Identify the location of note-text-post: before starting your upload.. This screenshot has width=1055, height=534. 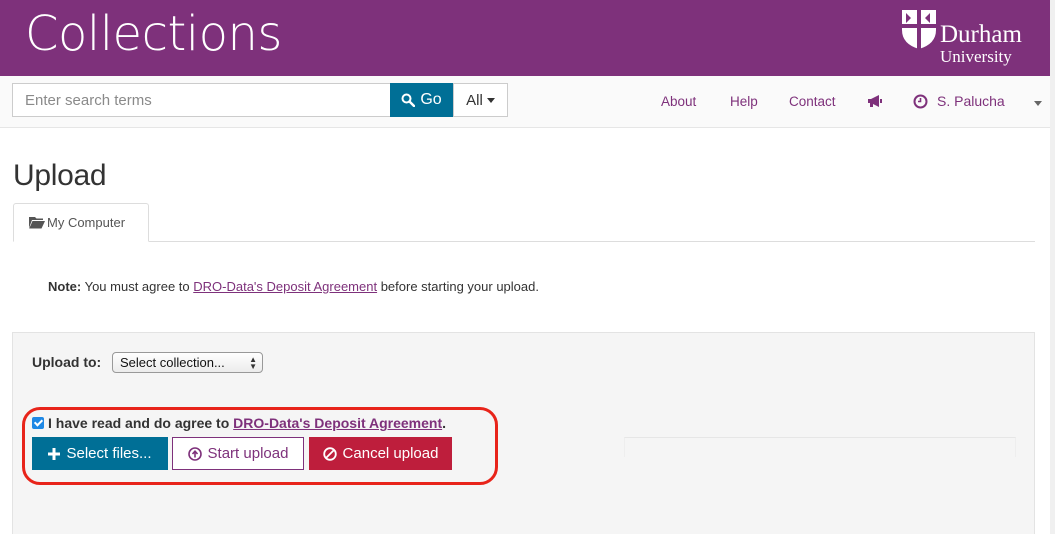
(458, 286).